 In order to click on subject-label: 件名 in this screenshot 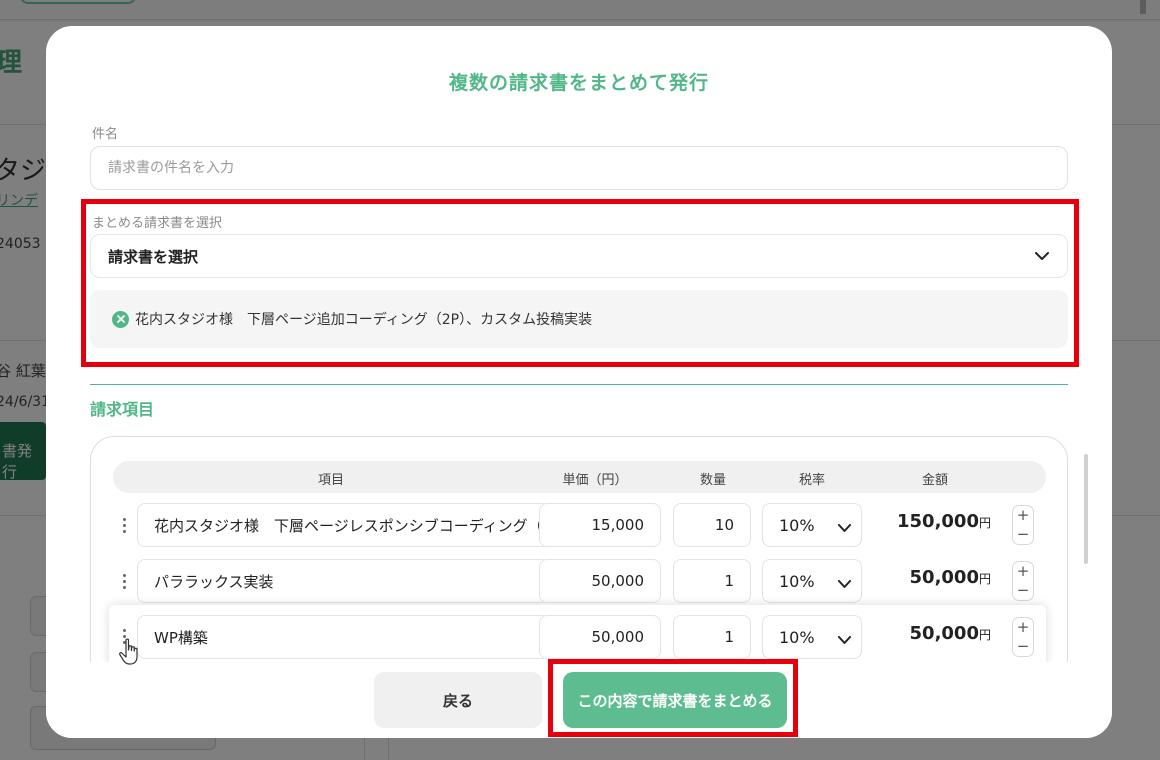, I will do `click(105, 134)`.